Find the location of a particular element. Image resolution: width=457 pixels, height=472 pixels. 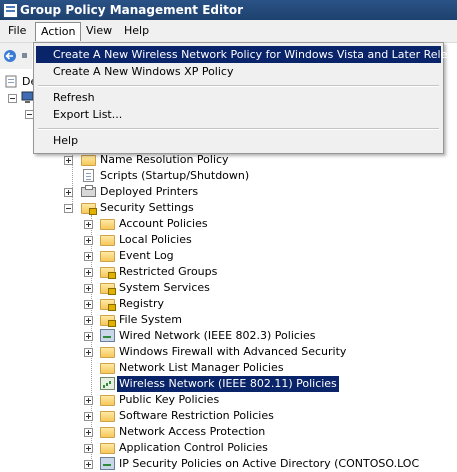

tree-row-selected: Wireless Network (IEEE 802.11) Policies is located at coordinates (228, 384).